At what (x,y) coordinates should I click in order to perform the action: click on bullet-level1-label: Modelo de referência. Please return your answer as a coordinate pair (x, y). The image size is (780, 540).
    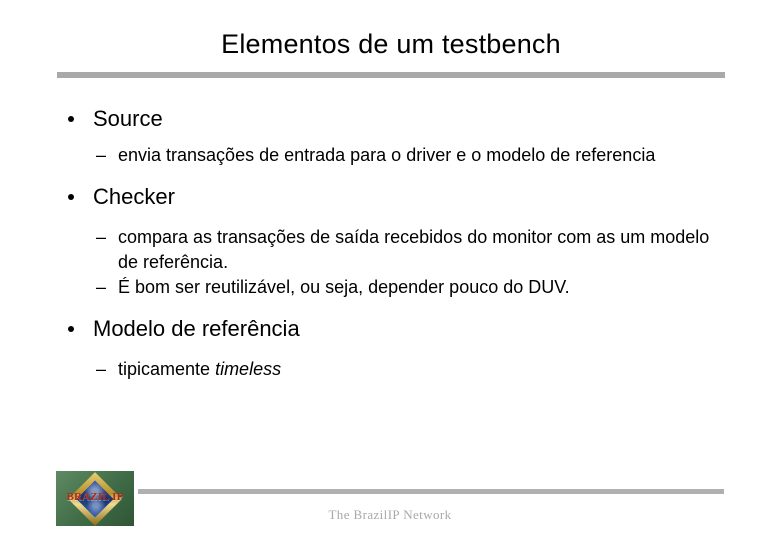
    Looking at the image, I should click on (196, 328).